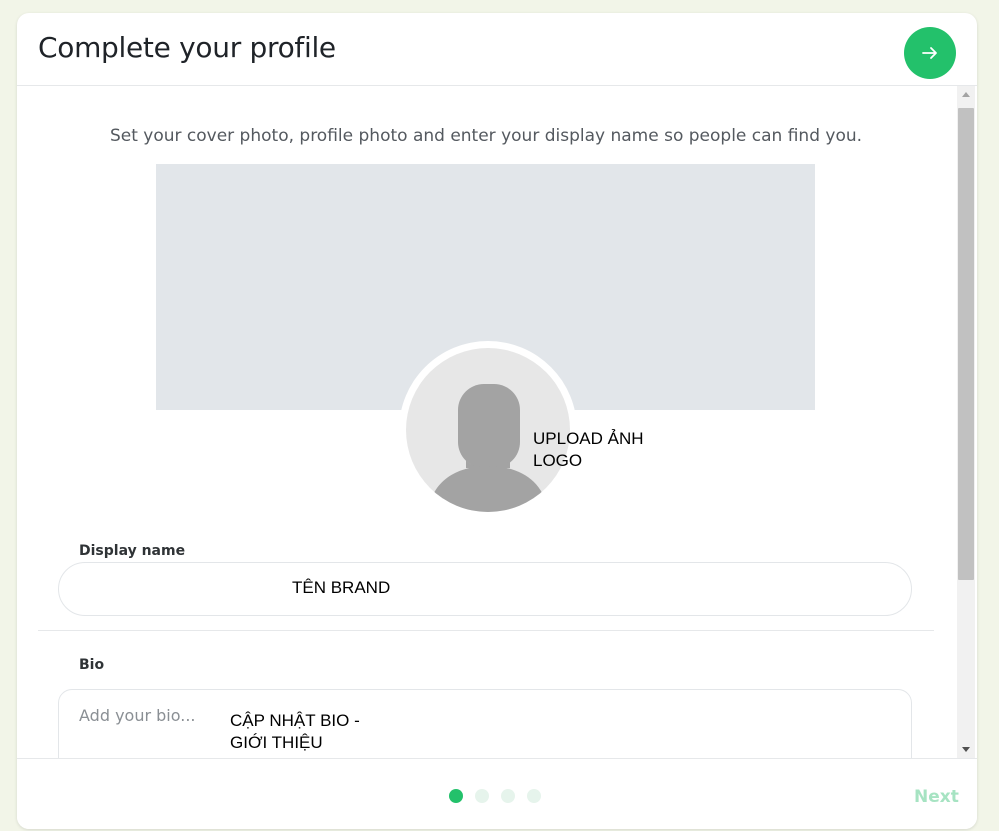 The image size is (999, 831). What do you see at coordinates (966, 344) in the screenshot?
I see `scrollbar-thumb` at bounding box center [966, 344].